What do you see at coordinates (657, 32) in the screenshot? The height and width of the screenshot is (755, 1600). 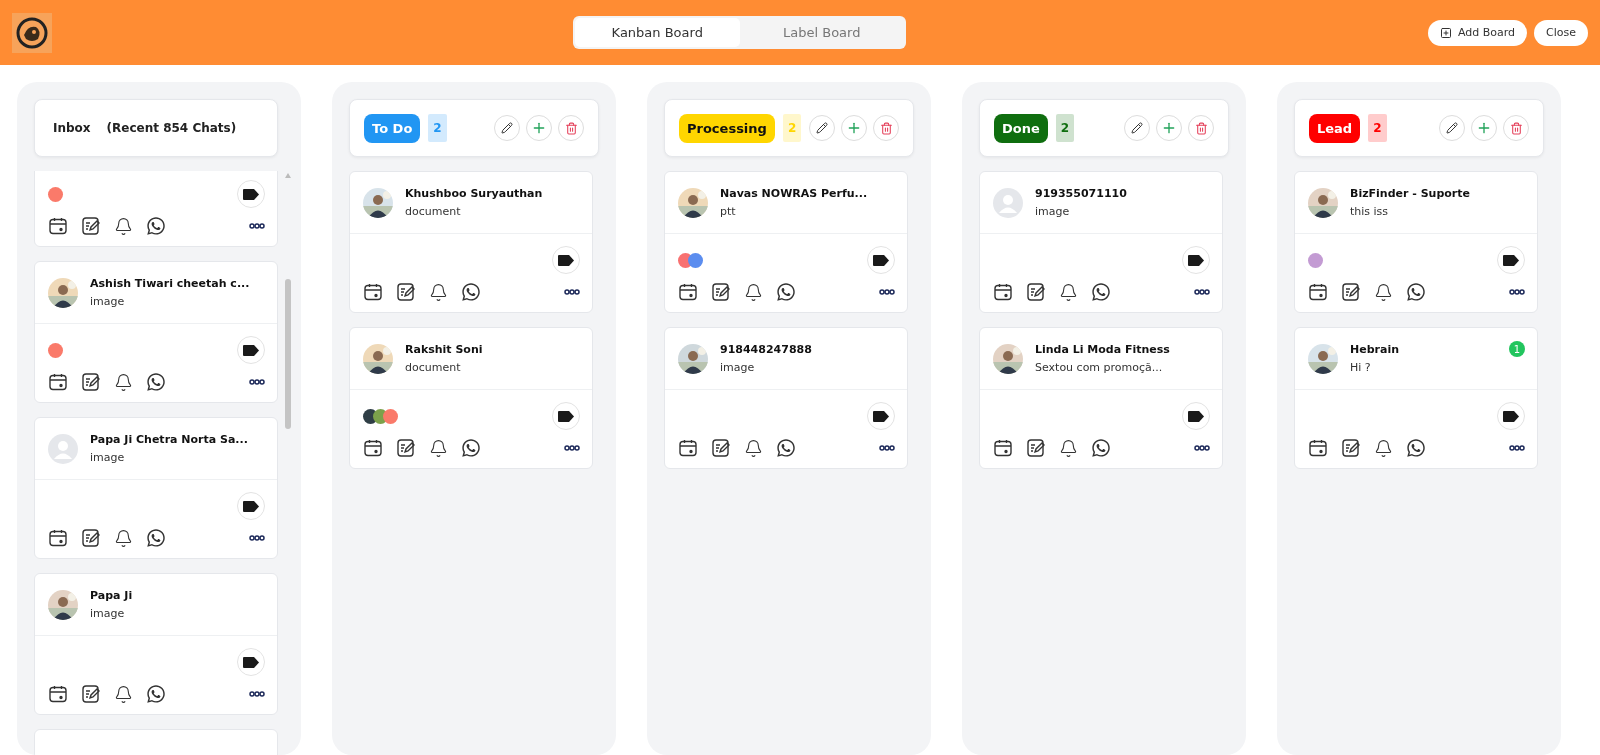 I see `board-tab: Kanban Board` at bounding box center [657, 32].